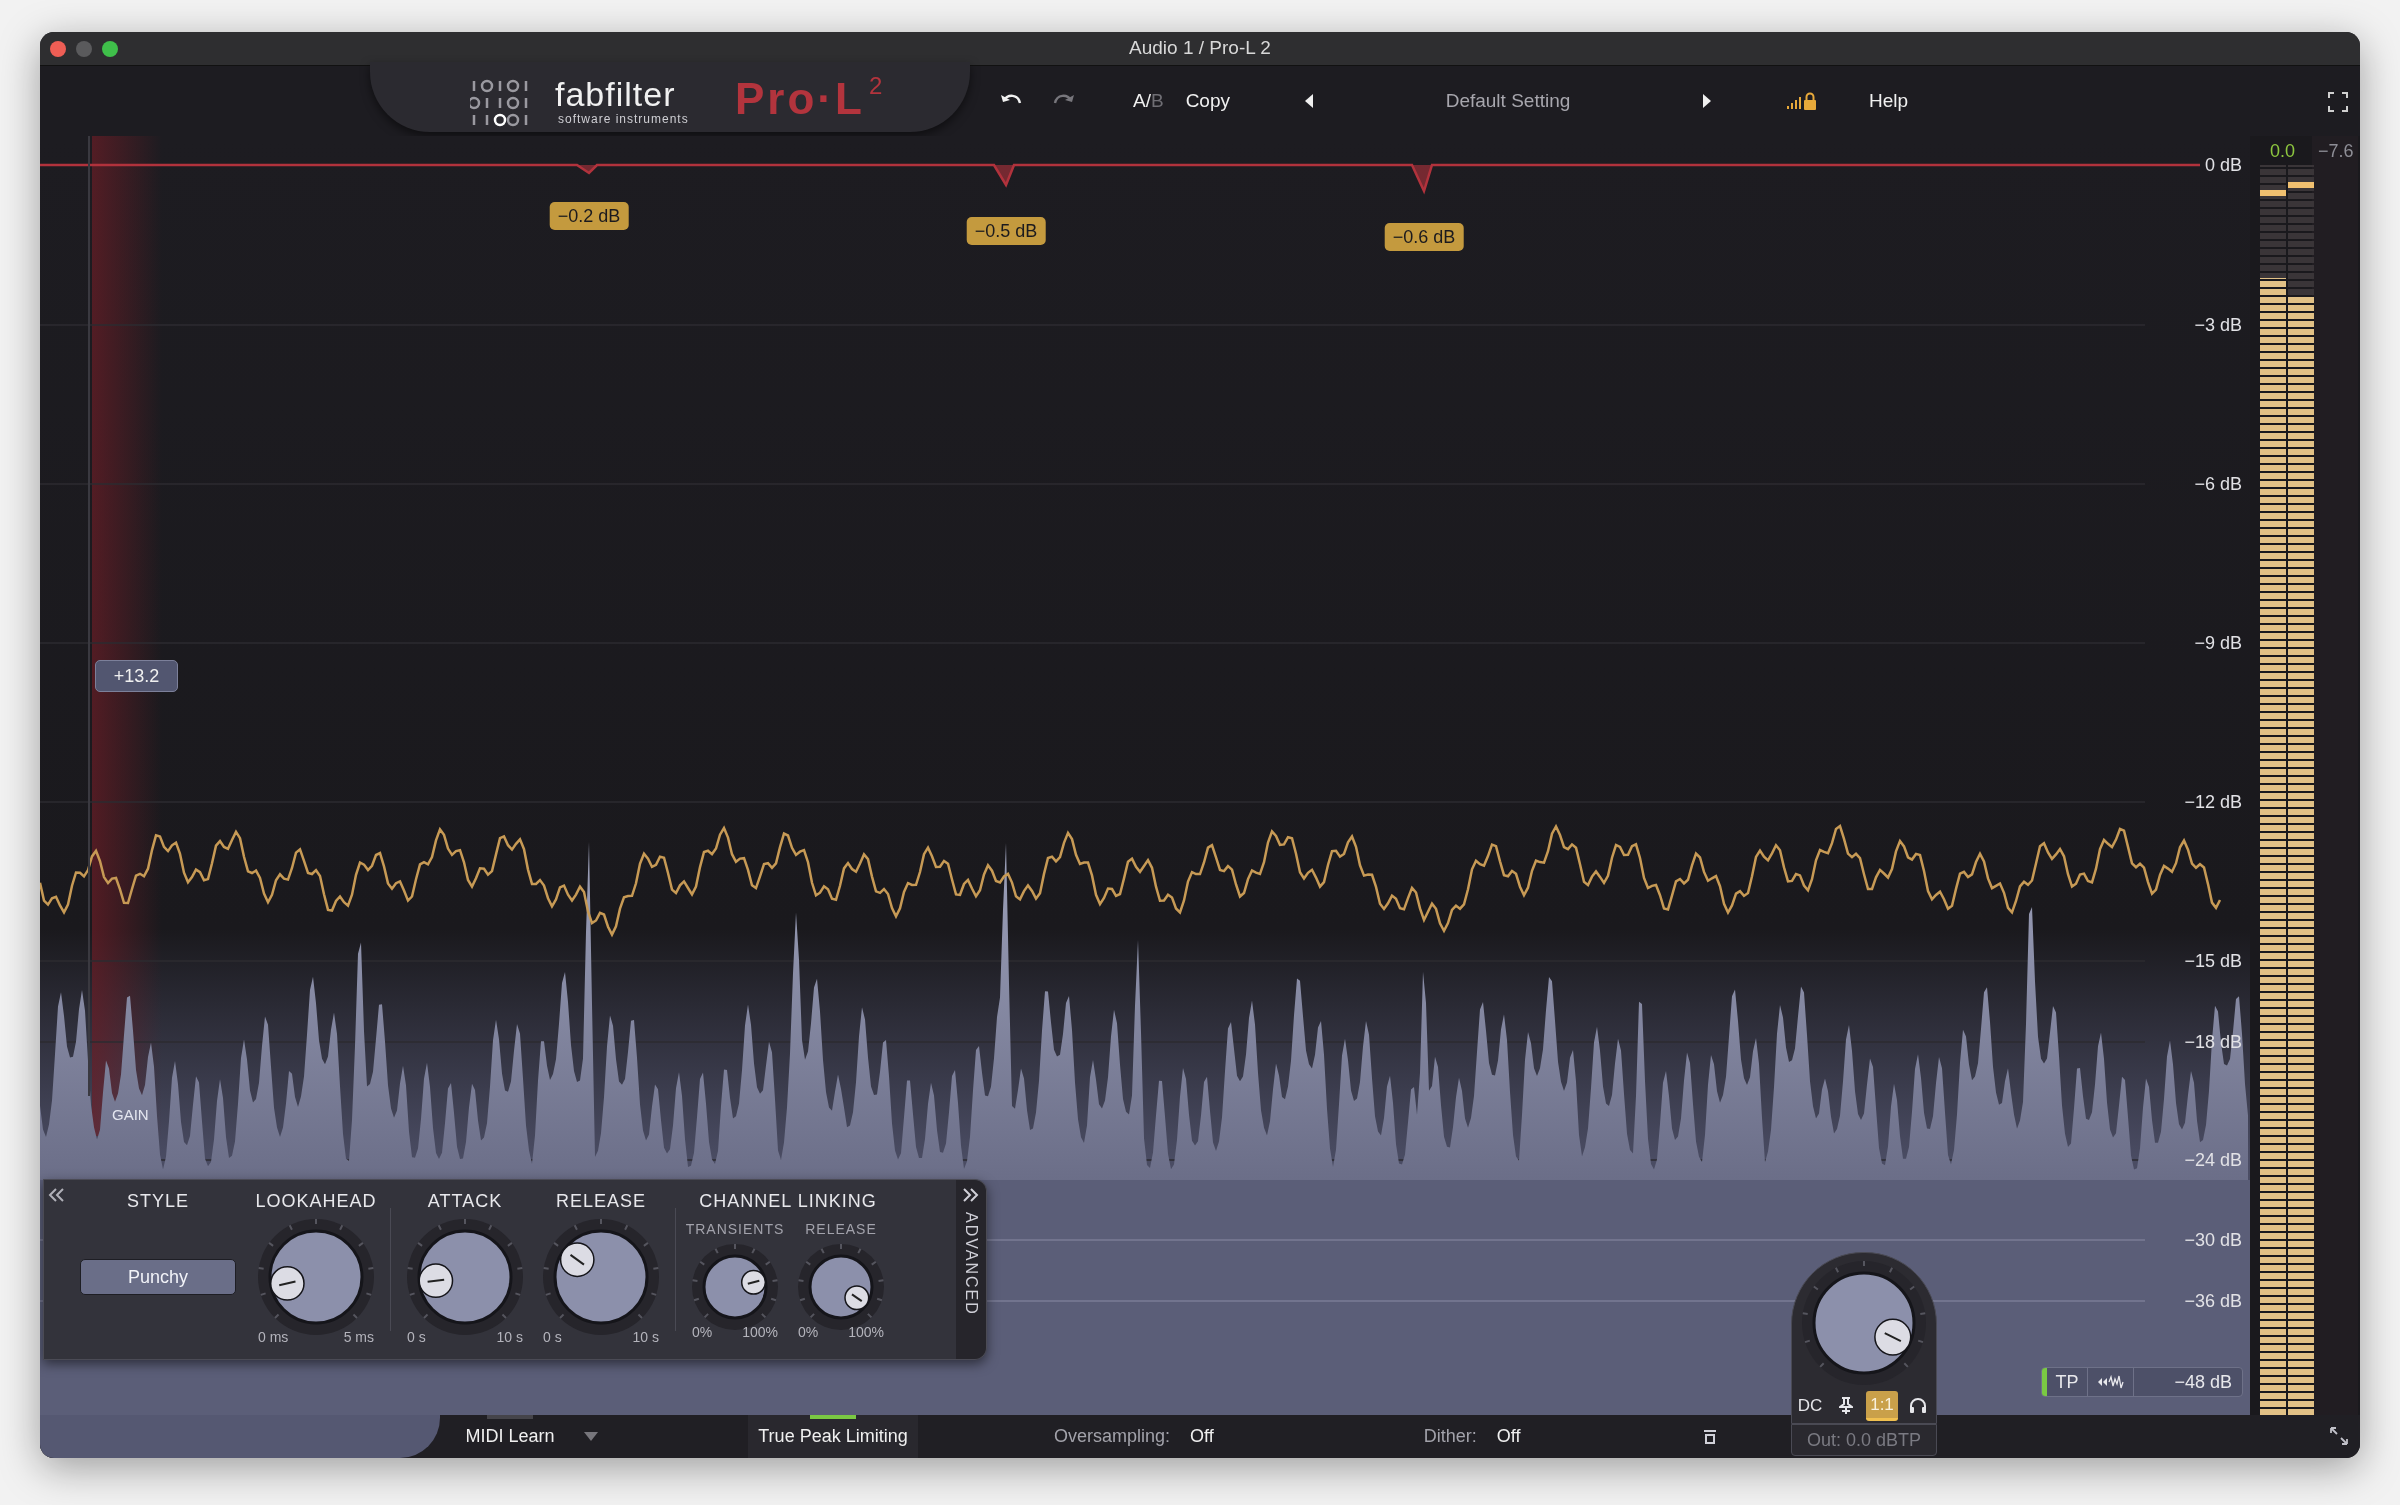 The height and width of the screenshot is (1505, 2400). What do you see at coordinates (2213, 1160) in the screenshot?
I see `scale-label: −24 dB` at bounding box center [2213, 1160].